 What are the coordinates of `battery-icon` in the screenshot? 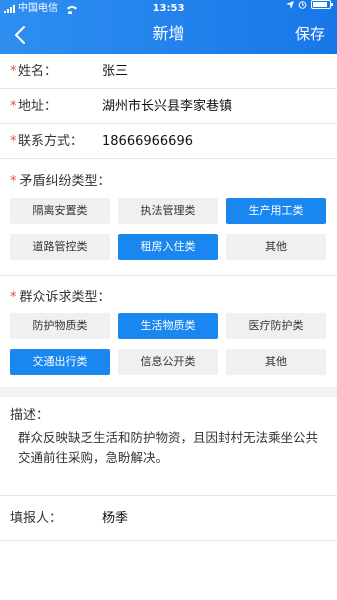 It's located at (322, 4).